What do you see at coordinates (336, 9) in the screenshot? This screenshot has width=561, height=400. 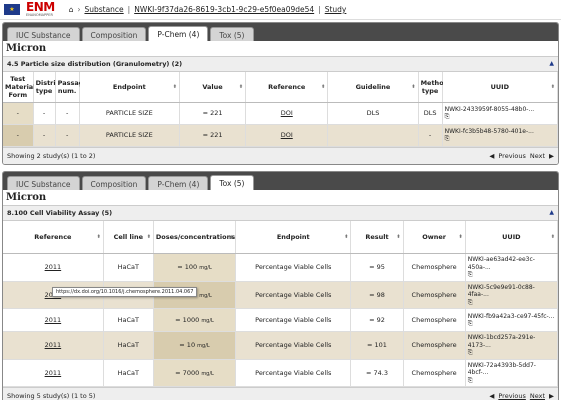 I see `breadcrumb-study: Study` at bounding box center [336, 9].